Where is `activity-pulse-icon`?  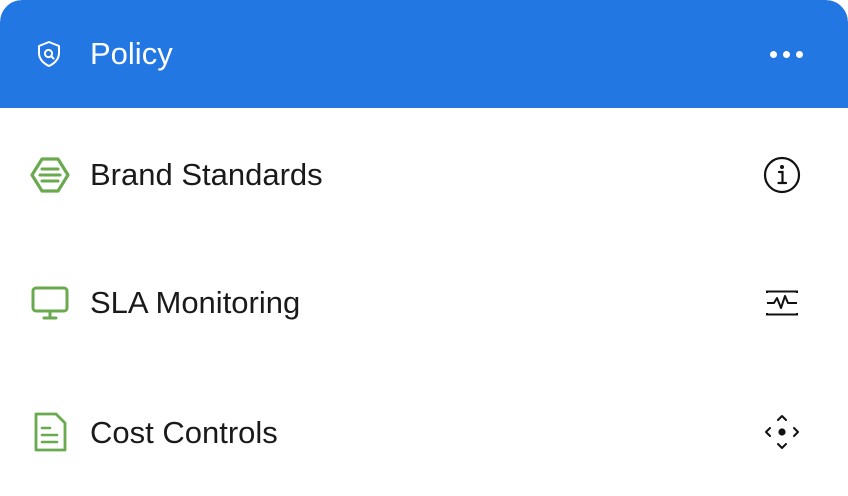 activity-pulse-icon is located at coordinates (782, 303).